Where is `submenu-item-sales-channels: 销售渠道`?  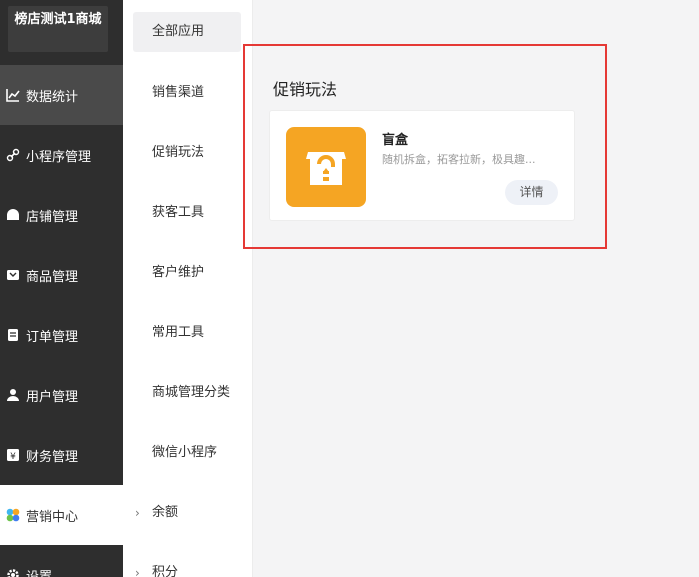 submenu-item-sales-channels: 销售渠道 is located at coordinates (187, 93).